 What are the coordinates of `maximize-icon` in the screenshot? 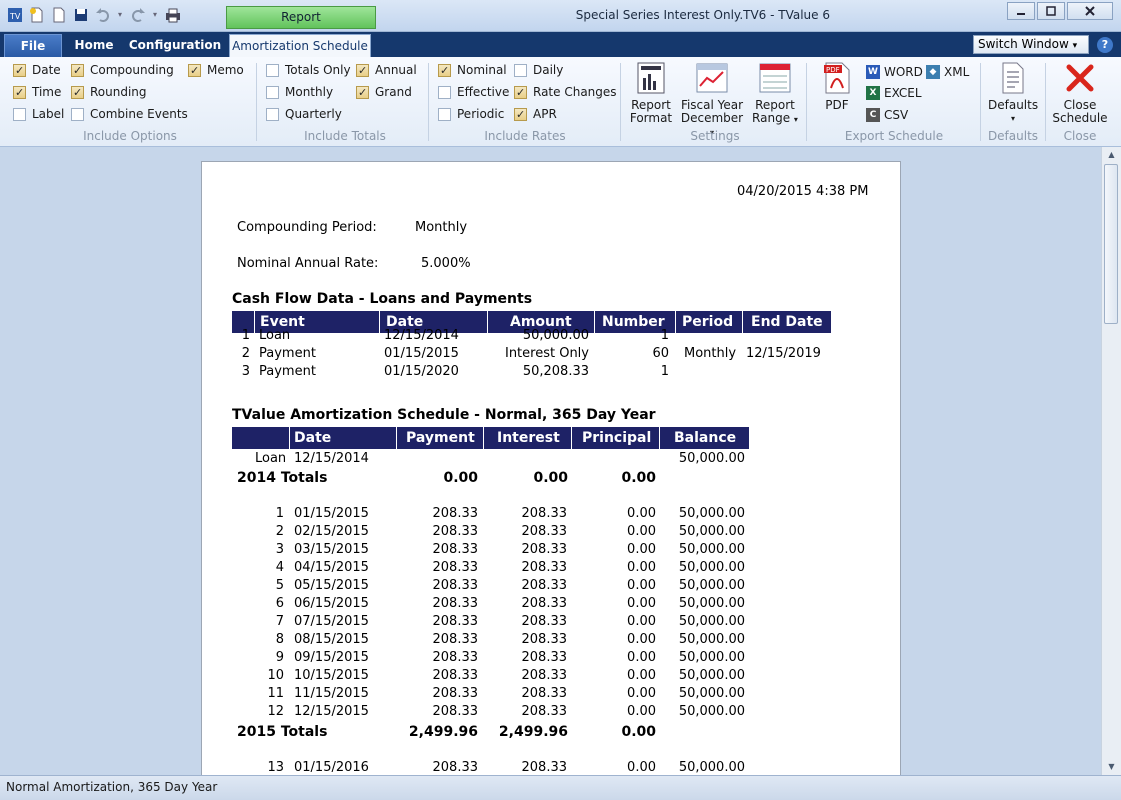 It's located at (1051, 11).